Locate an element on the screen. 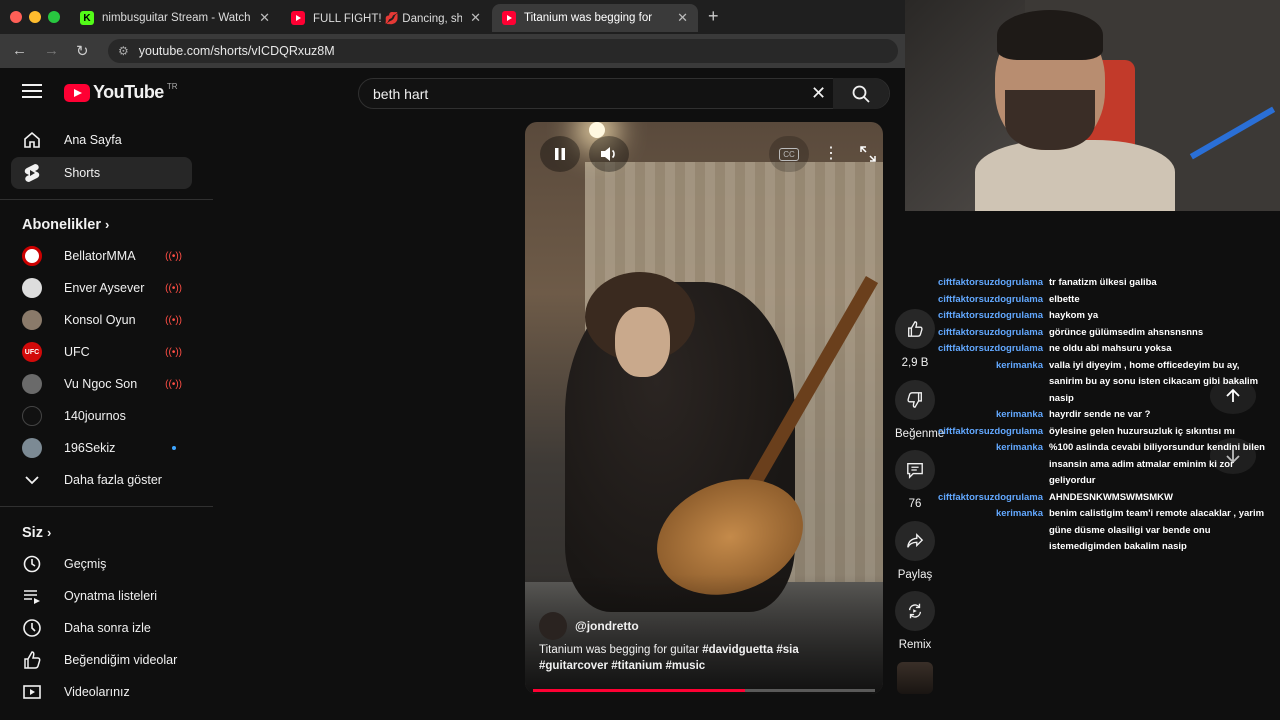 The height and width of the screenshot is (720, 1280). sidebar-item-label: Vu Ngoc Son is located at coordinates (101, 384).